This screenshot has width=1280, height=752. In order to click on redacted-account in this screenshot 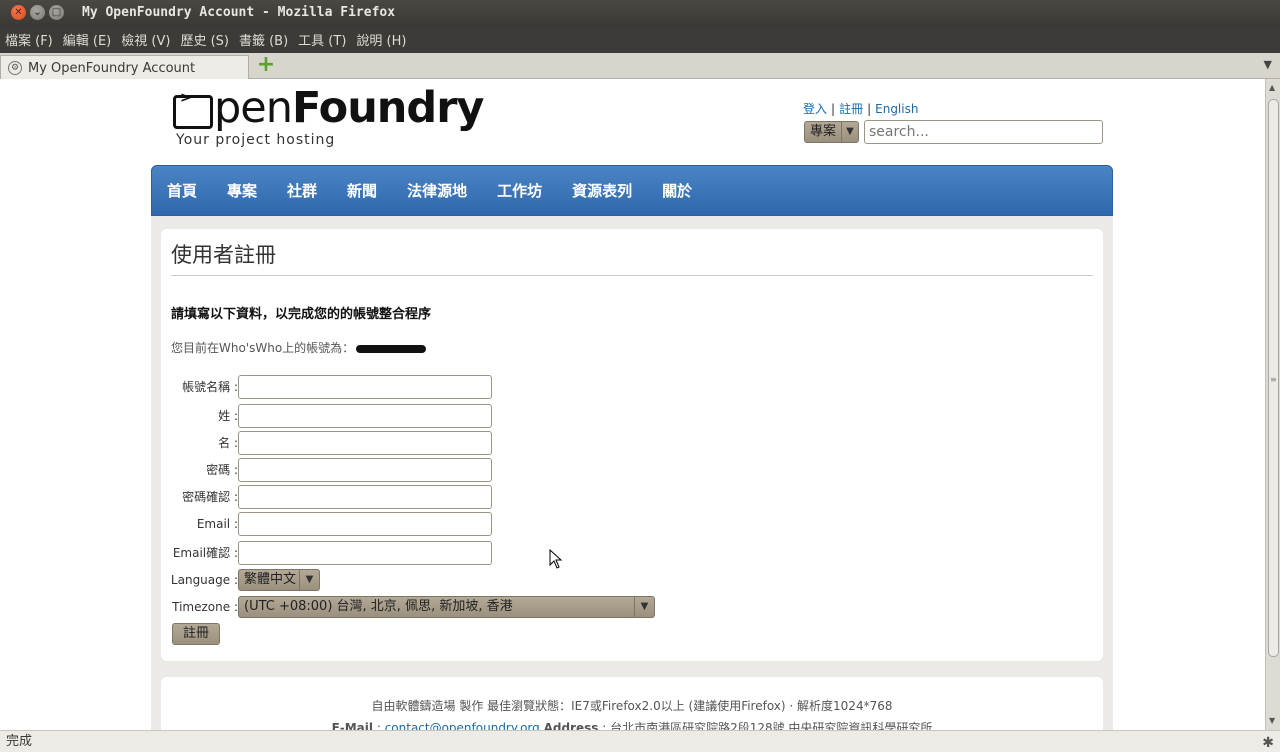, I will do `click(391, 348)`.